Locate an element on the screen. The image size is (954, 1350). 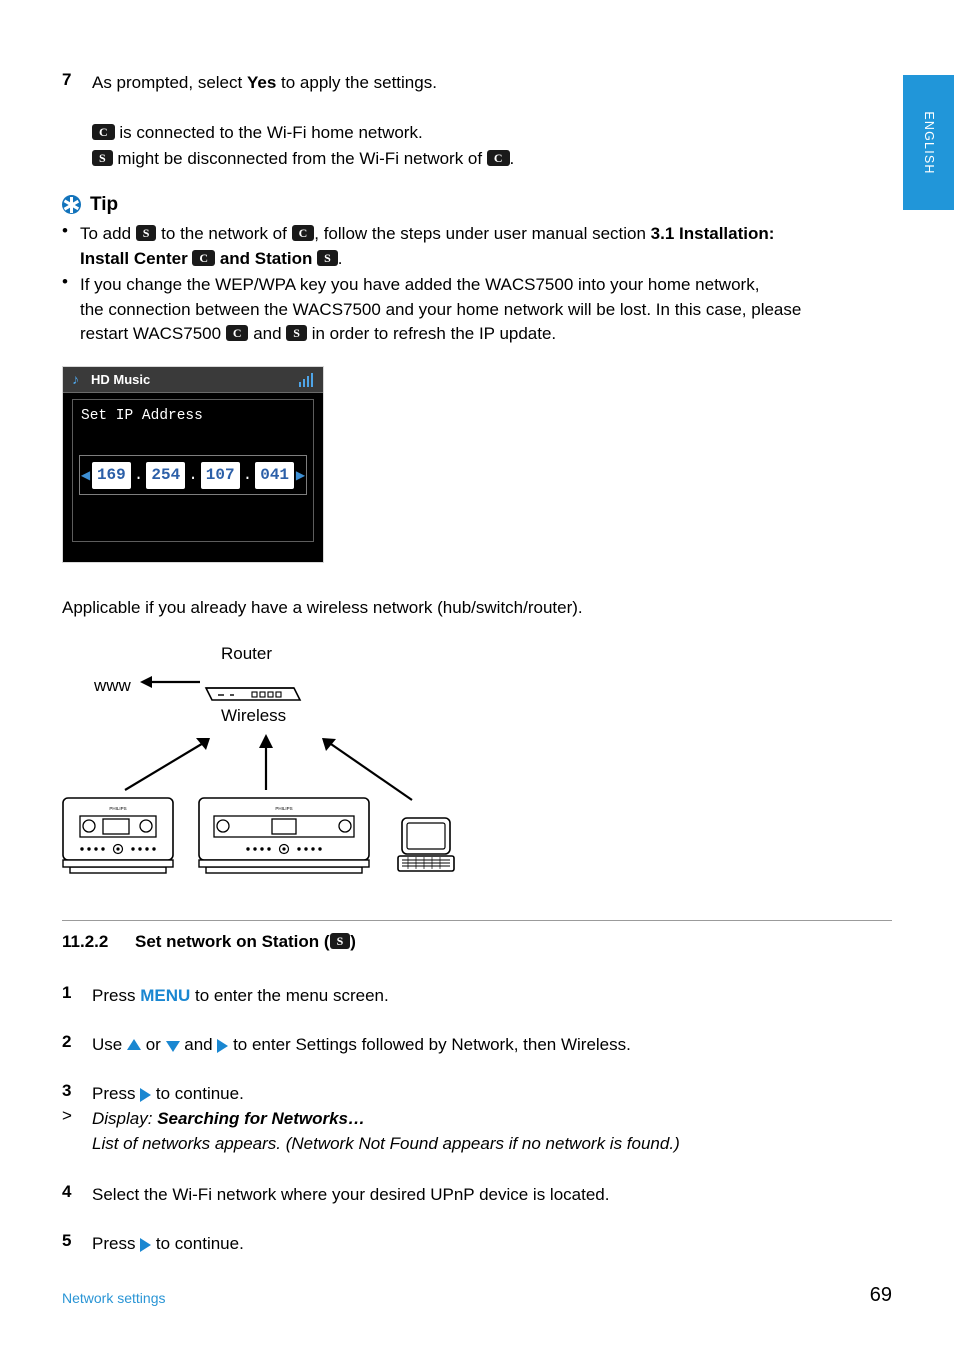
tip-b1-bold1: 3.1 Installation: is located at coordinates (712, 233).